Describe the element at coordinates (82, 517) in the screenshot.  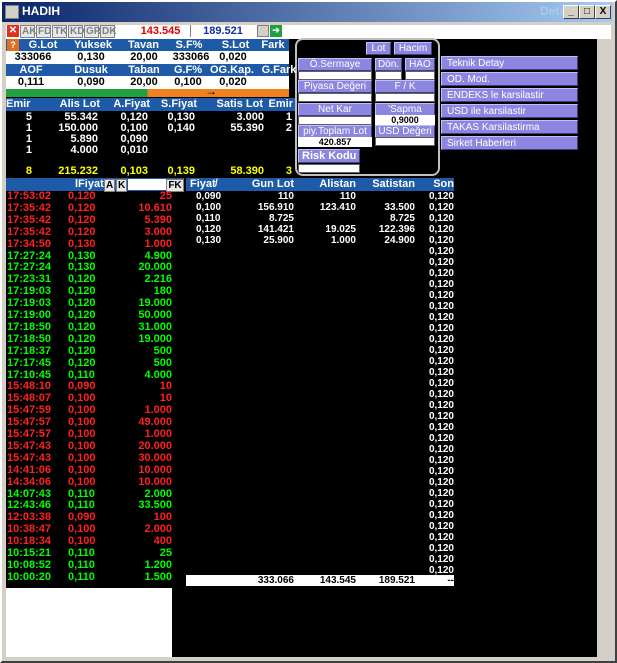
I see `trade-price: 0,090` at that location.